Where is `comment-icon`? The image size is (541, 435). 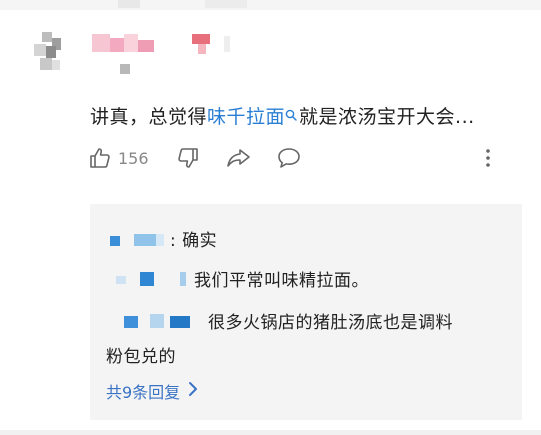
comment-icon is located at coordinates (289, 158).